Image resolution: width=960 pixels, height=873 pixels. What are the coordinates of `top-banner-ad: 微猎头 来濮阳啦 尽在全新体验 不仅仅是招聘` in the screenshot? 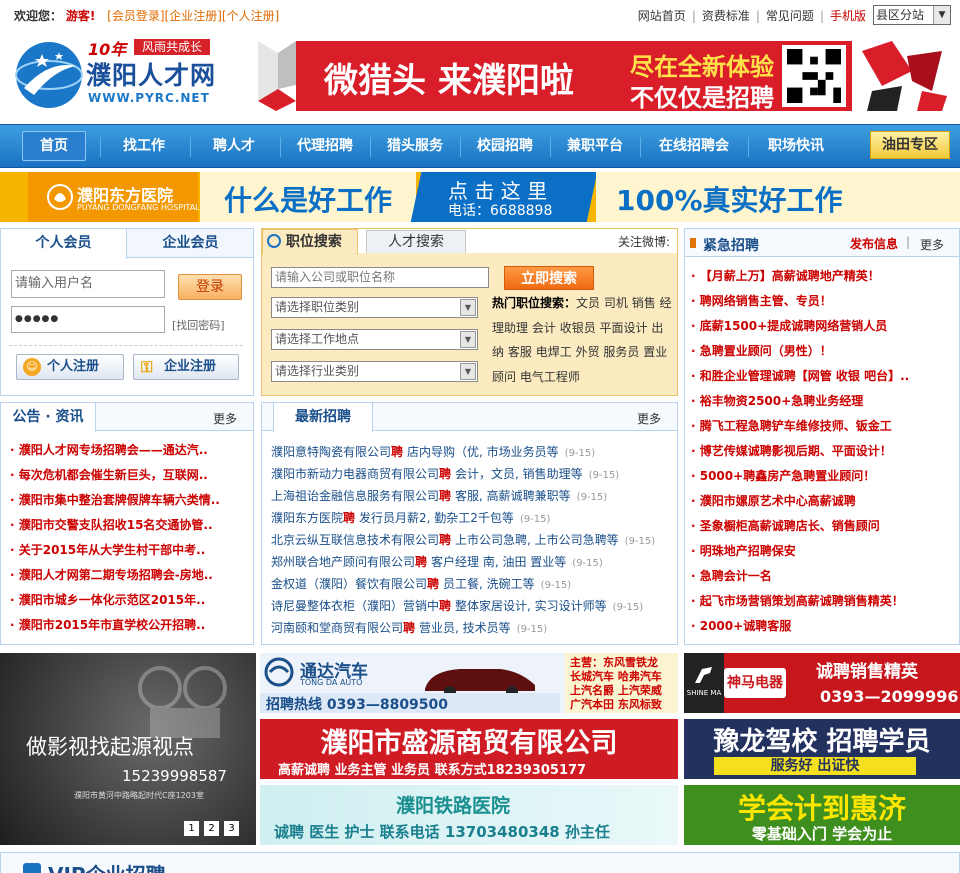 It's located at (603, 76).